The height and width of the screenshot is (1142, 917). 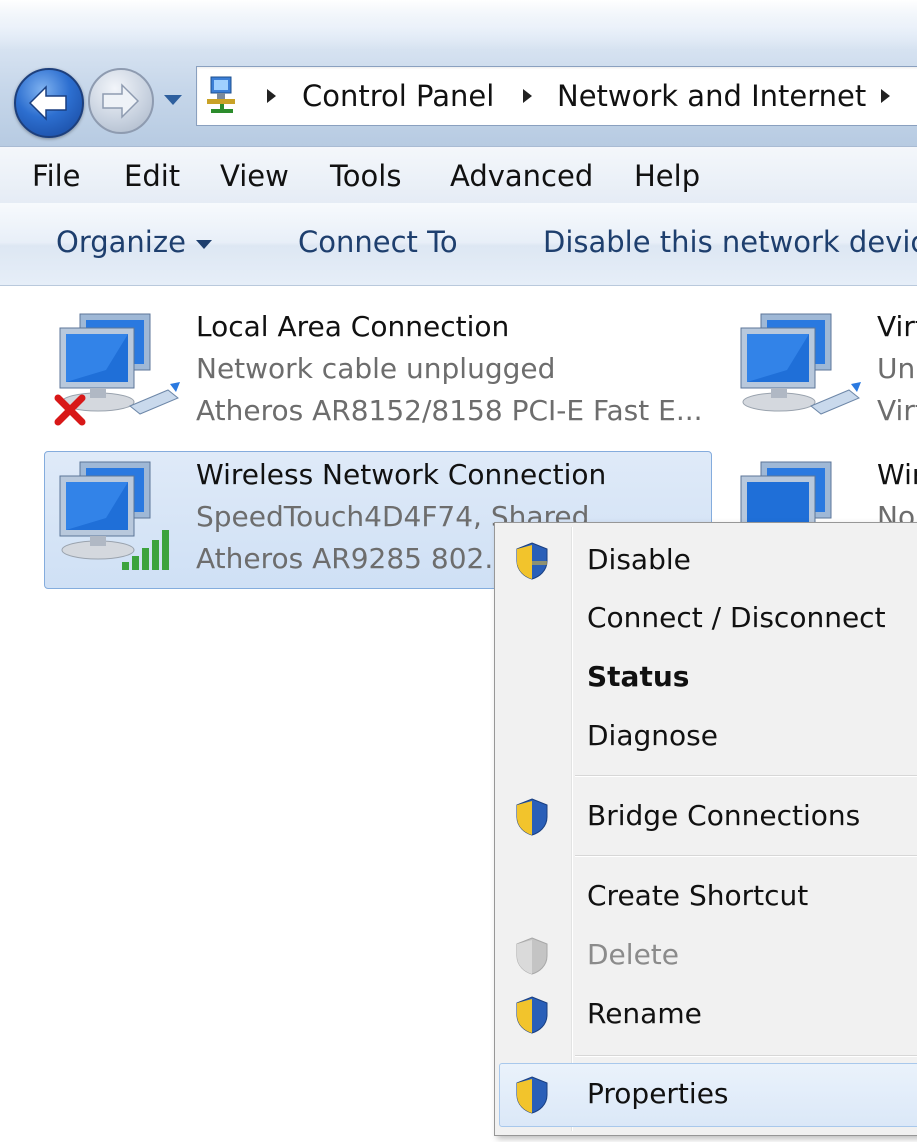 I want to click on title-bar-glass, so click(x=458, y=25).